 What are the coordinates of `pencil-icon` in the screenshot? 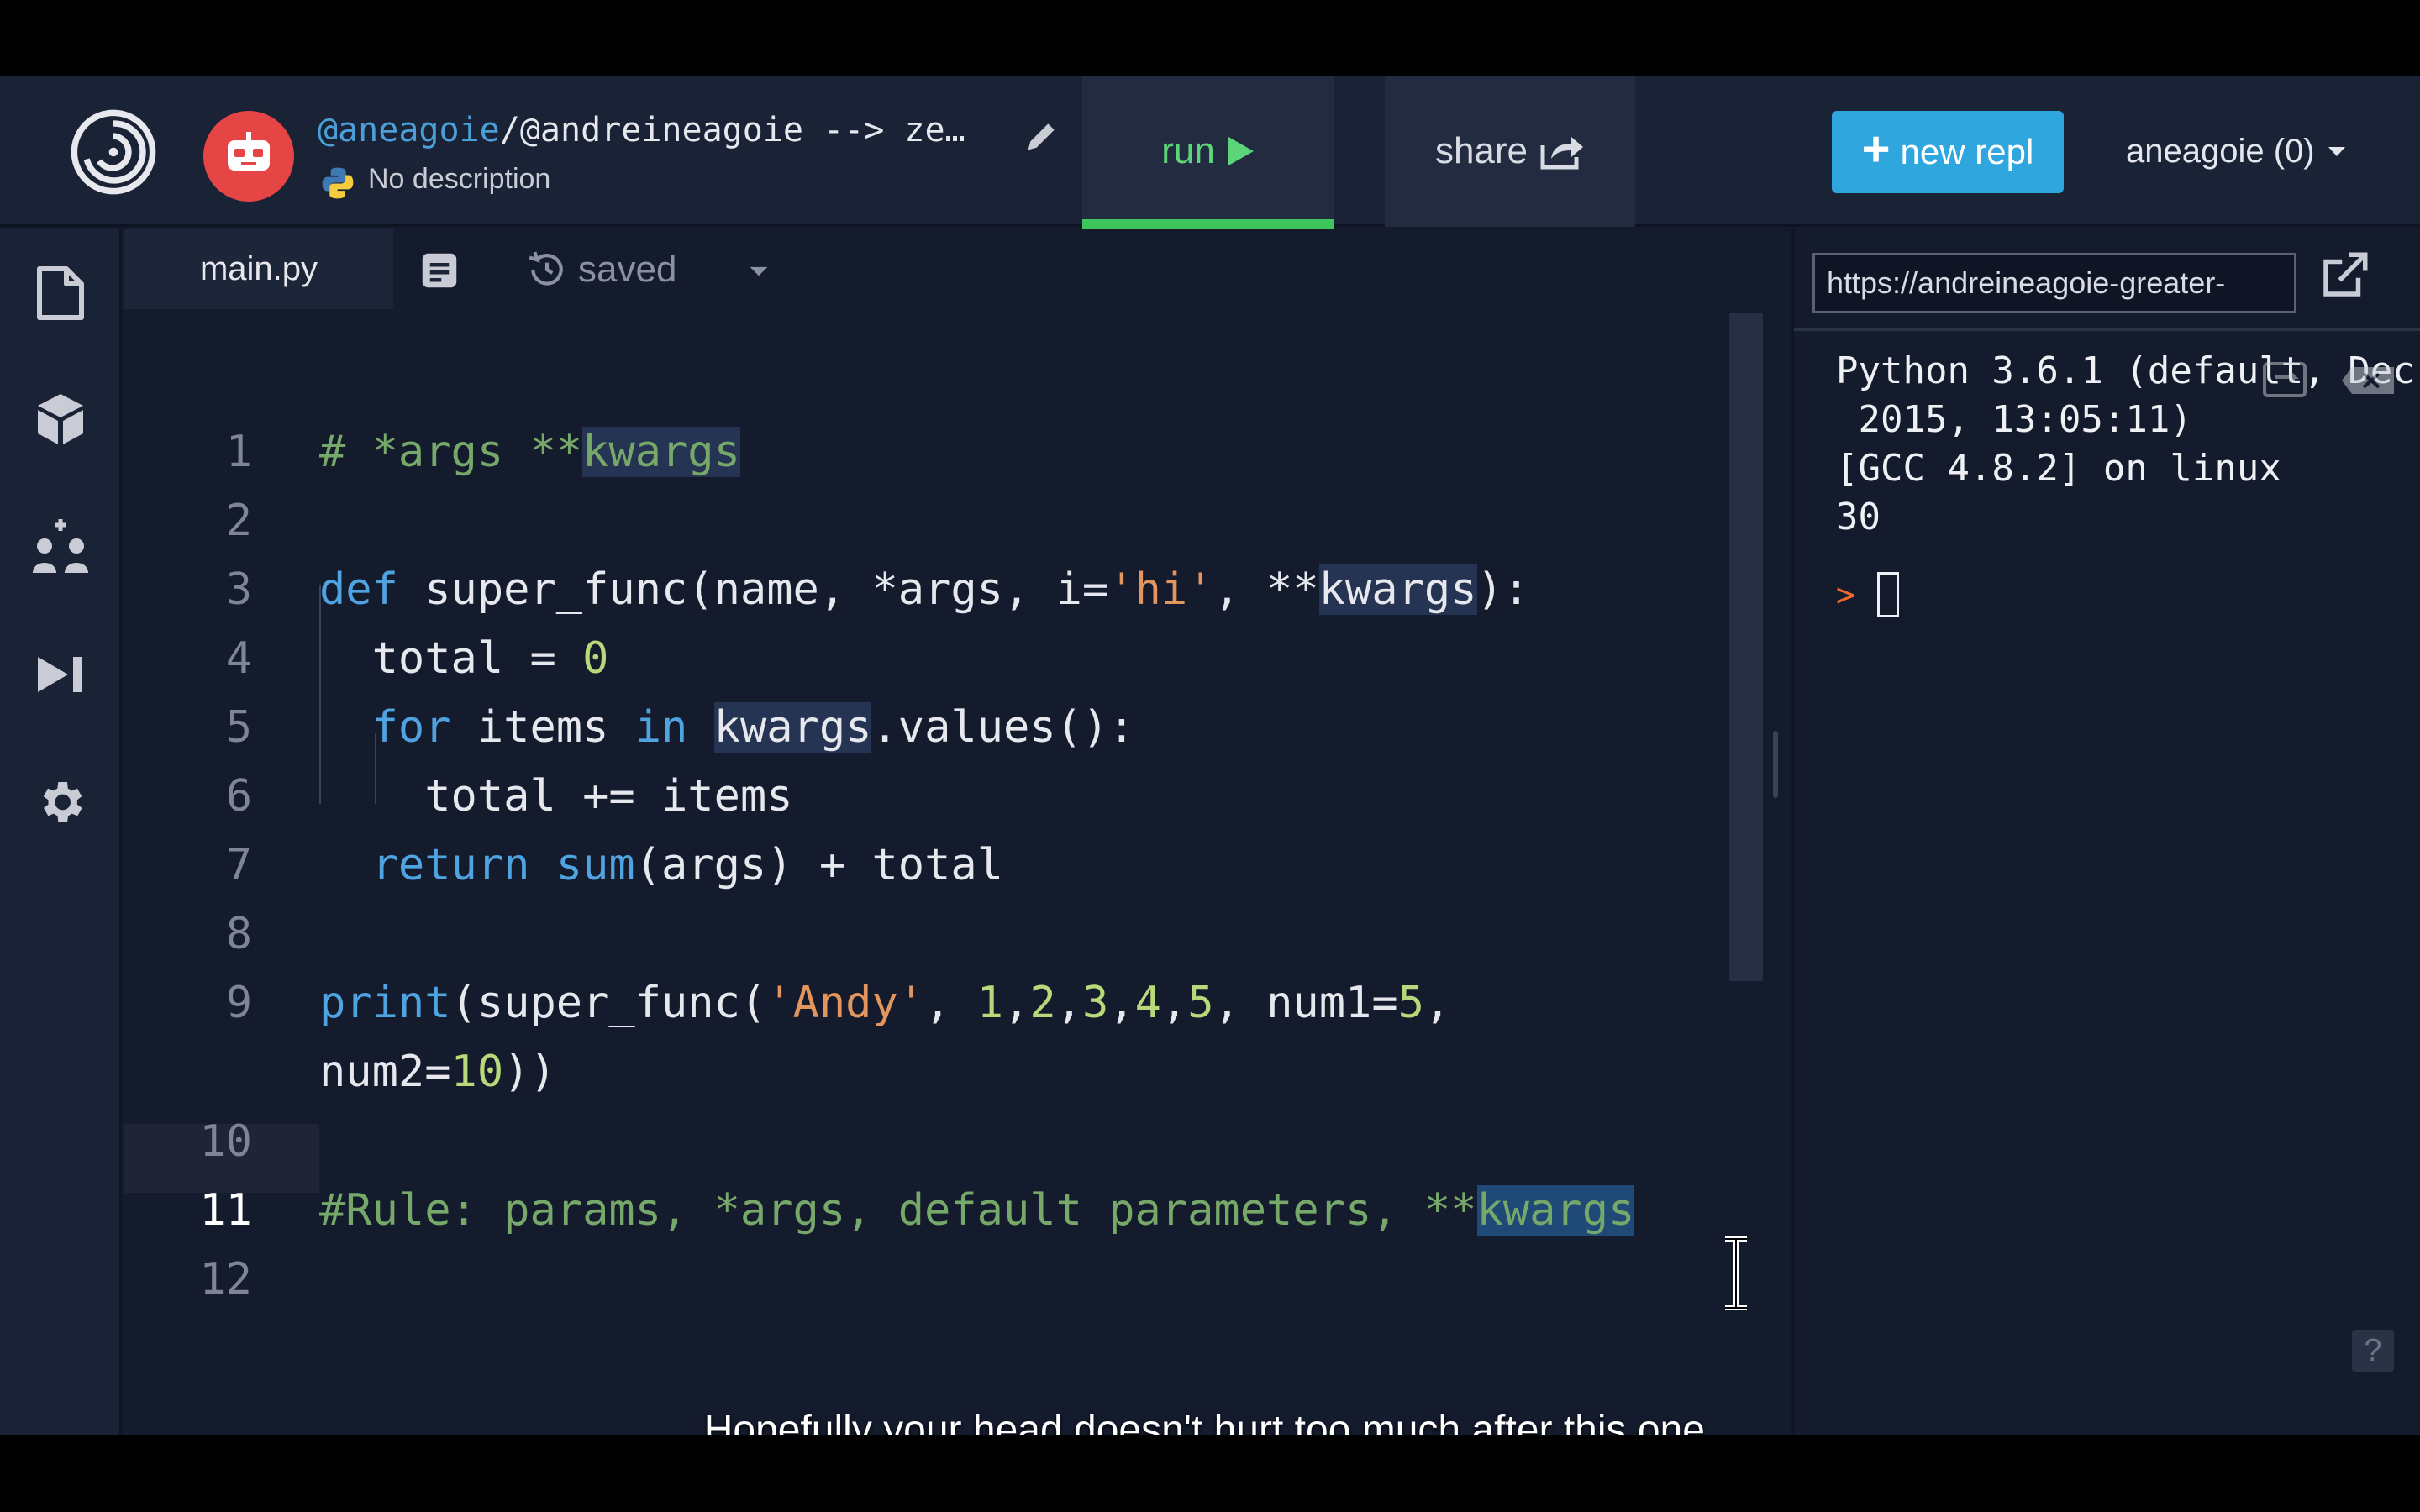 It's located at (1042, 136).